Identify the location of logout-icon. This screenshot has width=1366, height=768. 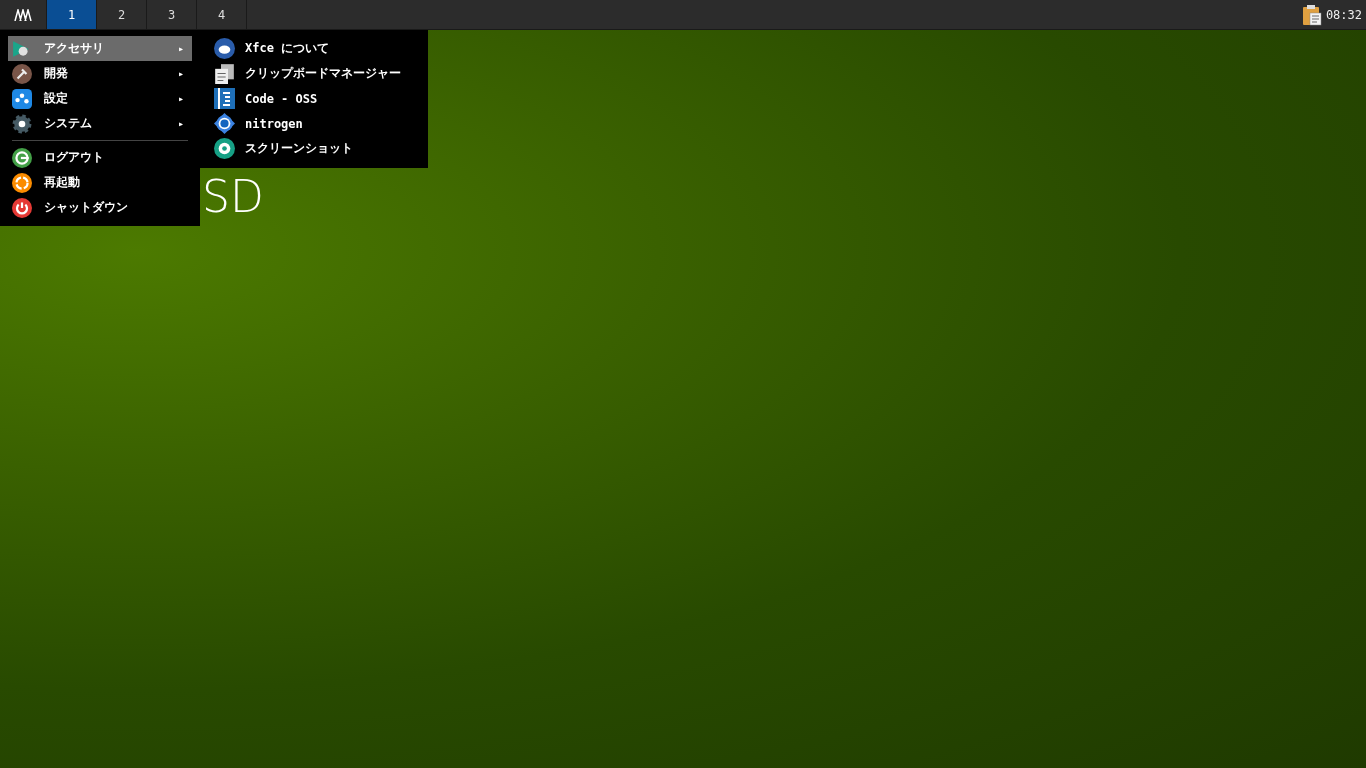
(22, 157).